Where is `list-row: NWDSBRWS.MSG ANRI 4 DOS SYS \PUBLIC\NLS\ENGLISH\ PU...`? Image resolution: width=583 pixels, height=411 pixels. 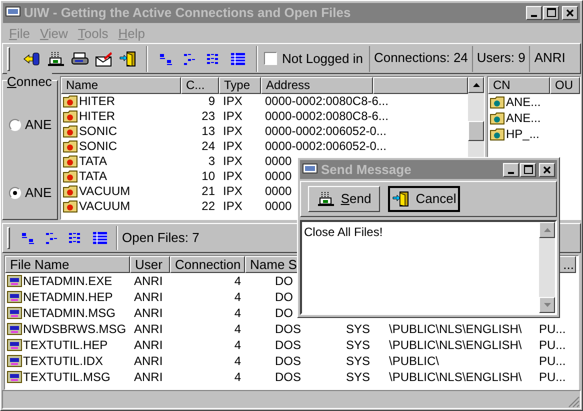
list-row: NWDSBRWS.MSG ANRI 4 DOS SYS \PUBLIC\NLS\ENGLISH\ PU... is located at coordinates (291, 328).